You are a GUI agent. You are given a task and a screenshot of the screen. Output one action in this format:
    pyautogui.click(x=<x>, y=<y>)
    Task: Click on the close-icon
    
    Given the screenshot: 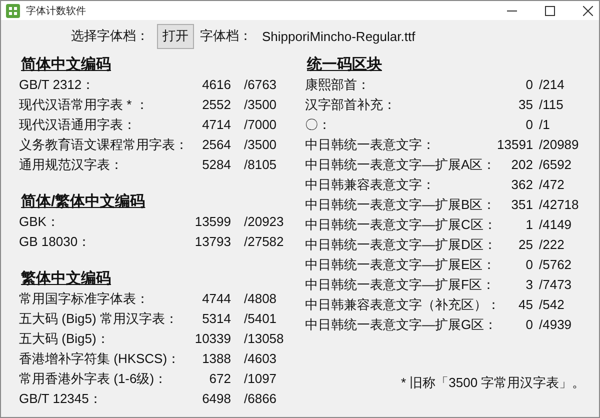 What is the action you would take?
    pyautogui.click(x=588, y=11)
    